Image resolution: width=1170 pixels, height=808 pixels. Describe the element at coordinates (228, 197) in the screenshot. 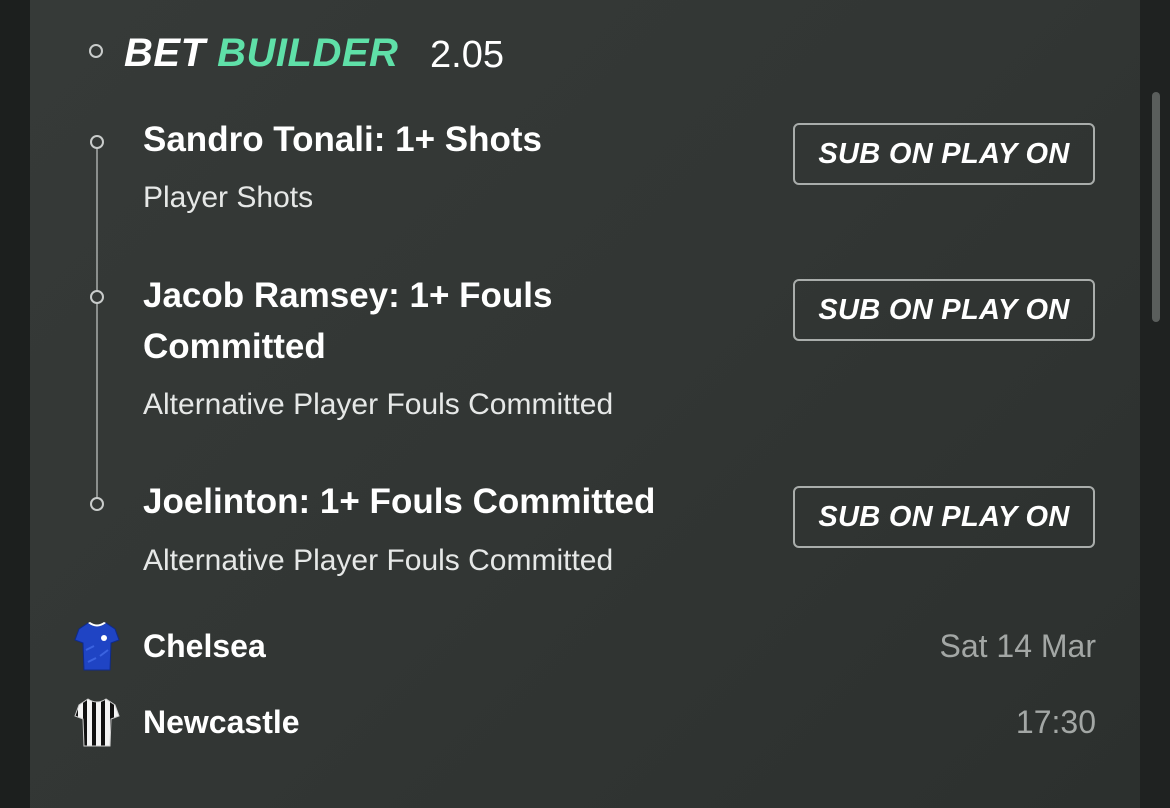

I see `selection-market: Player Shots` at that location.